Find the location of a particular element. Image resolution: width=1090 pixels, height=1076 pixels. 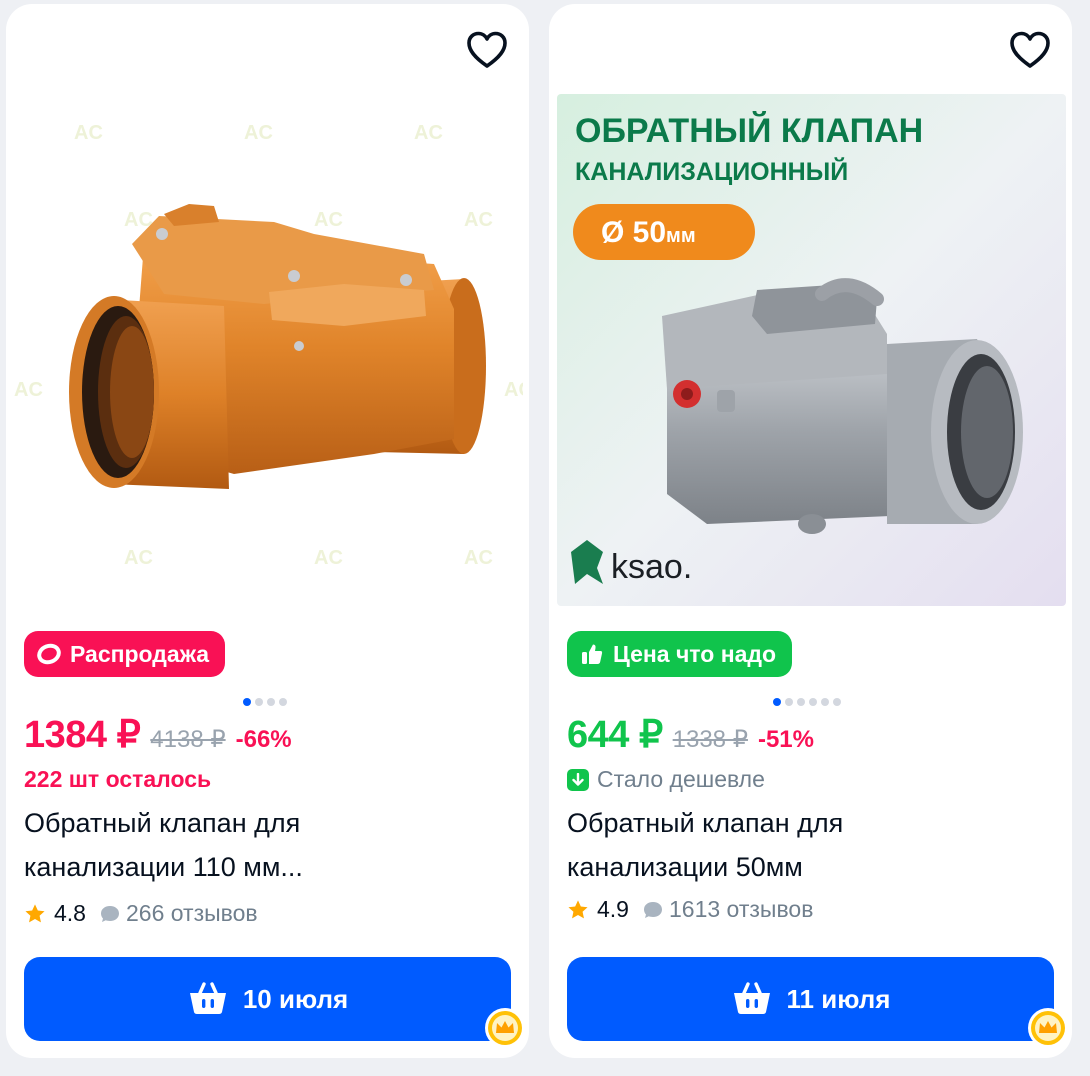

price-drop-note: Стало дешевле is located at coordinates (666, 779).